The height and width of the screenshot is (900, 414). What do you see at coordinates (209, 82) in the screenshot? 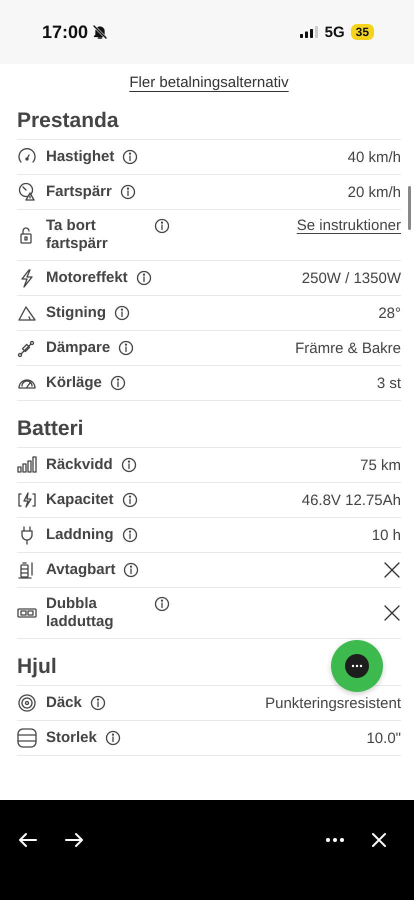
I see `payment-options-link: Fler betalningsalternativ` at bounding box center [209, 82].